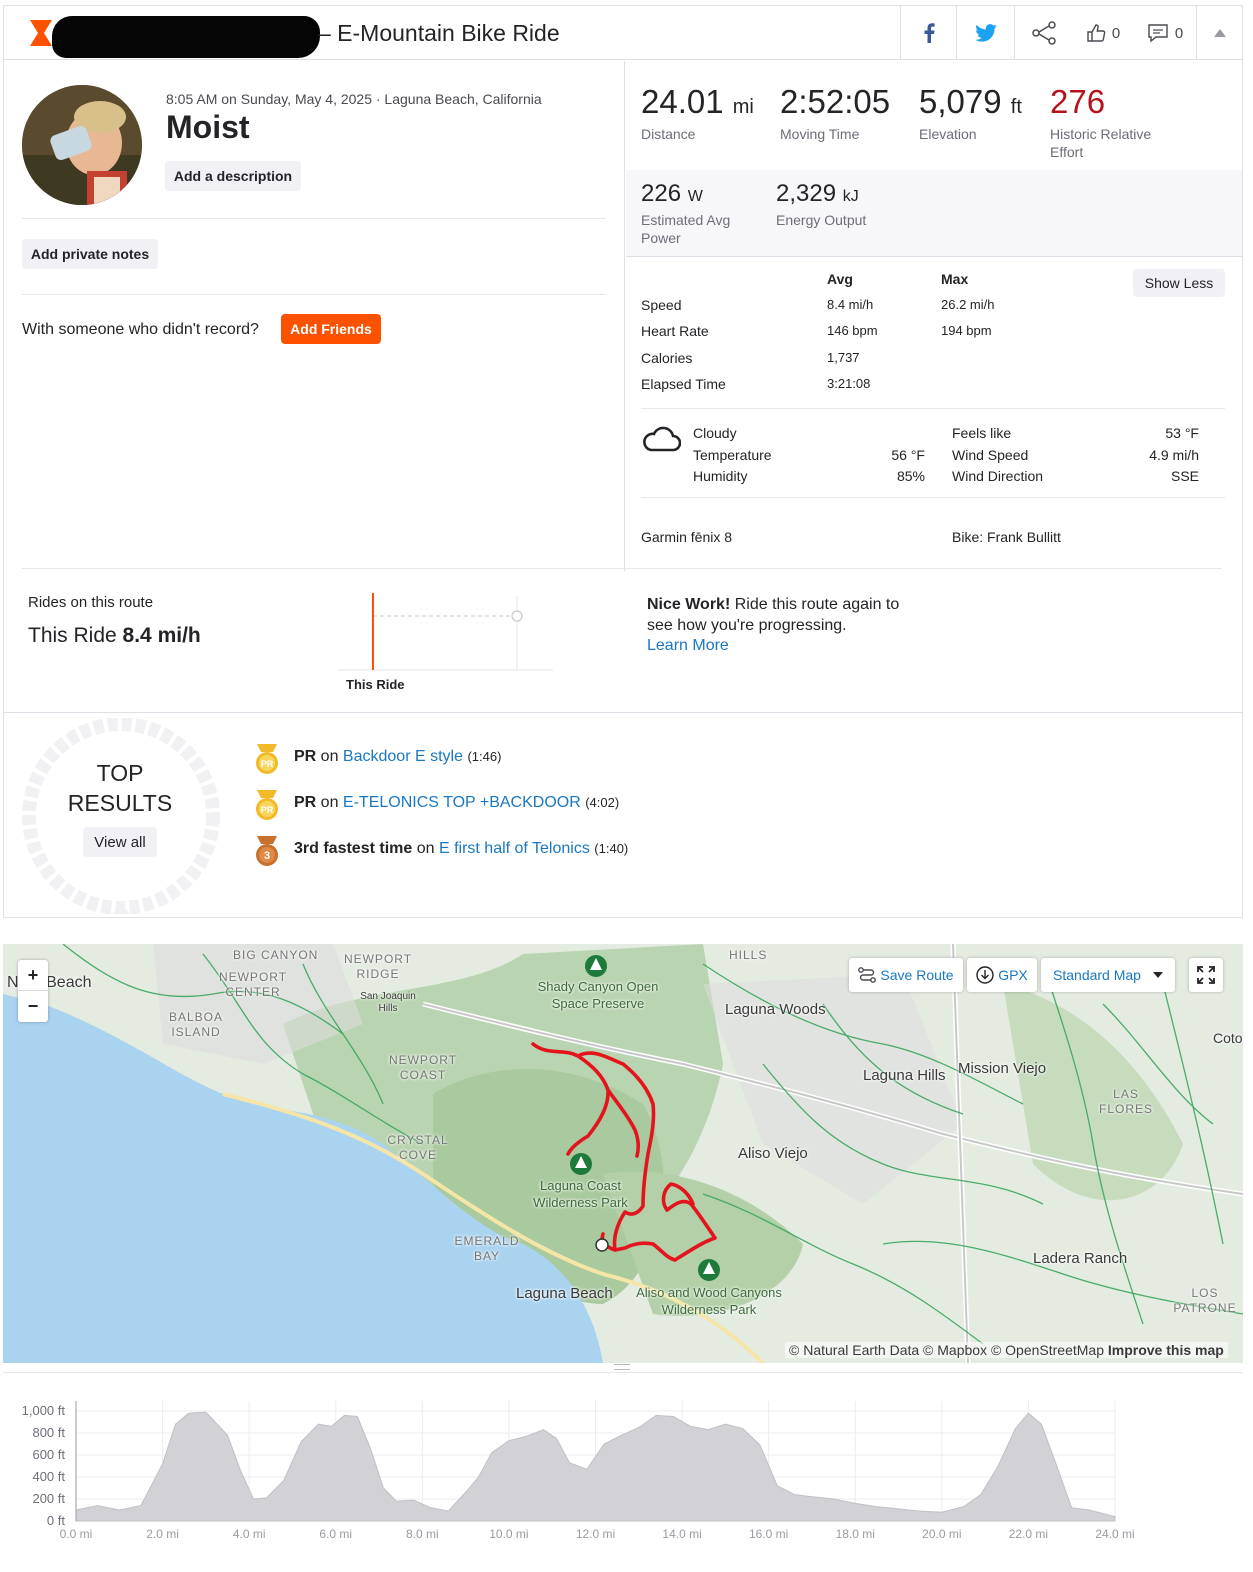 This screenshot has height=1572, width=1253. Describe the element at coordinates (305, 802) in the screenshot. I see `result-prefix: PR` at that location.